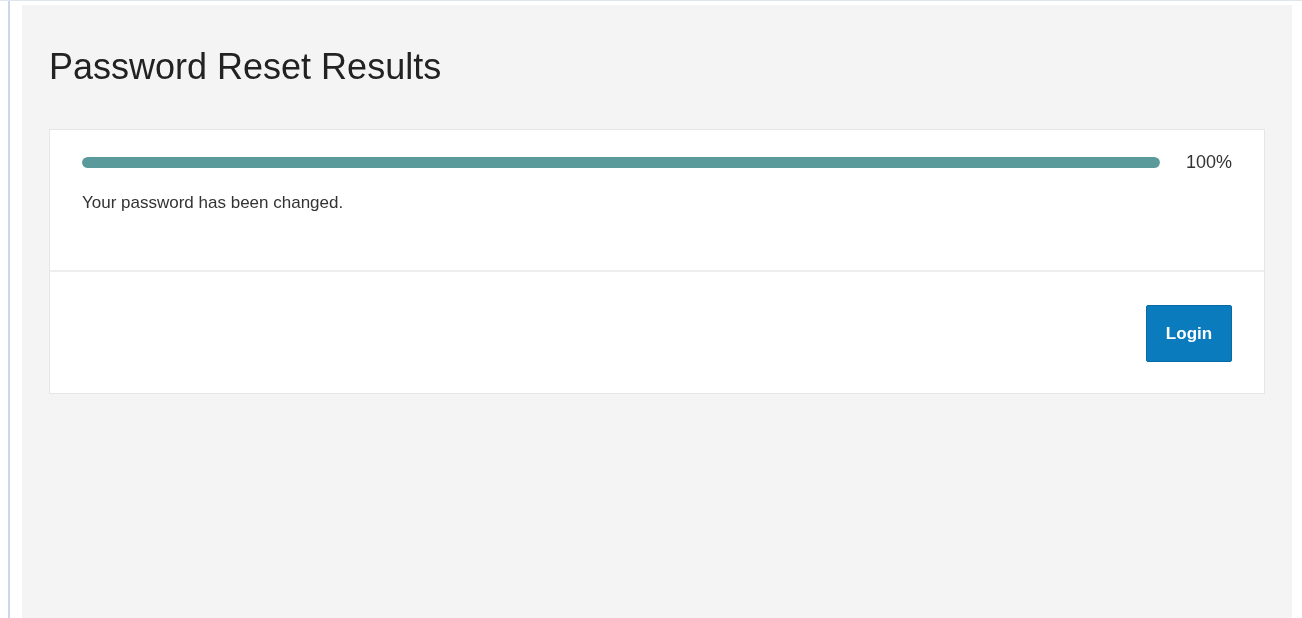 The height and width of the screenshot is (618, 1302). What do you see at coordinates (213, 203) in the screenshot?
I see `status-message: Your password has been changed.` at bounding box center [213, 203].